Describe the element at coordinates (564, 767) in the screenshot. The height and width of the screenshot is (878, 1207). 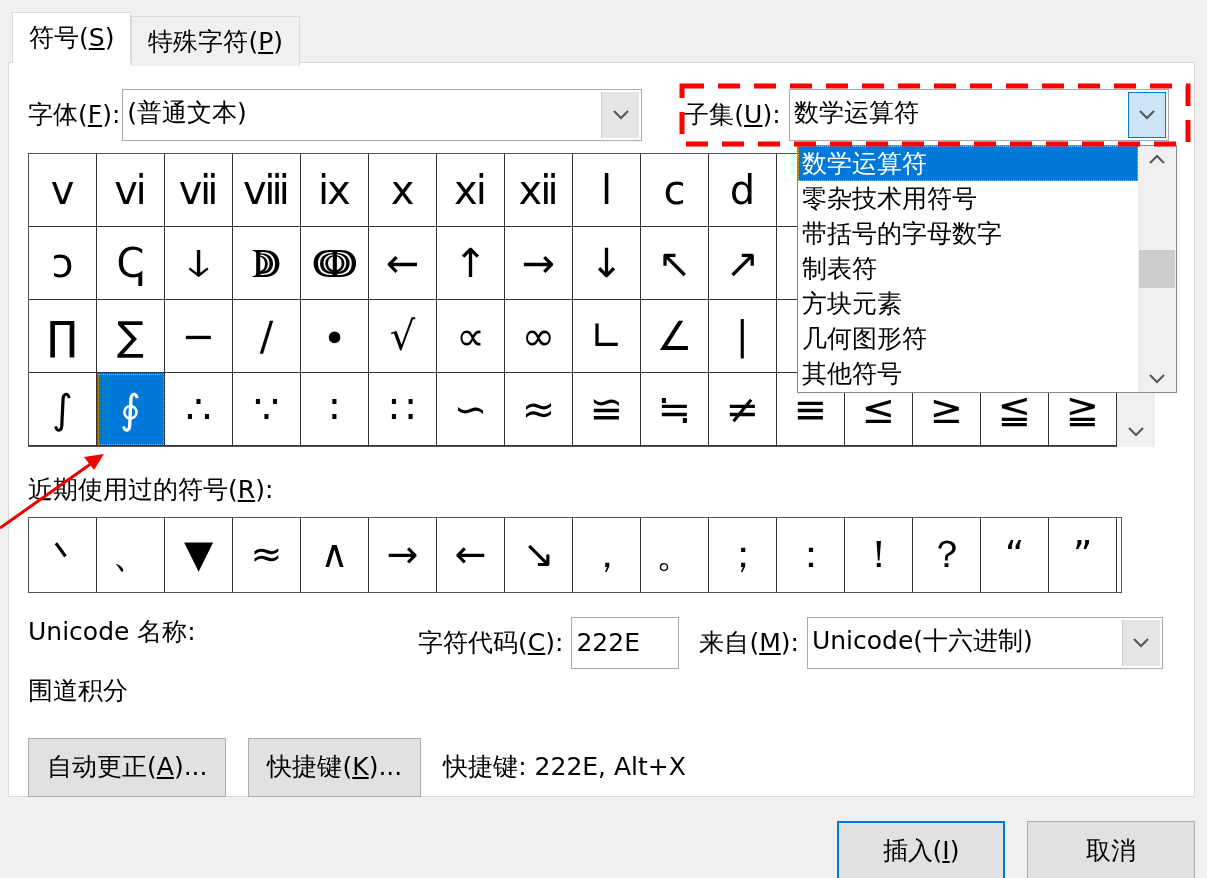
I see `shortcut-text: 快捷键: 222E, Alt+X` at that location.